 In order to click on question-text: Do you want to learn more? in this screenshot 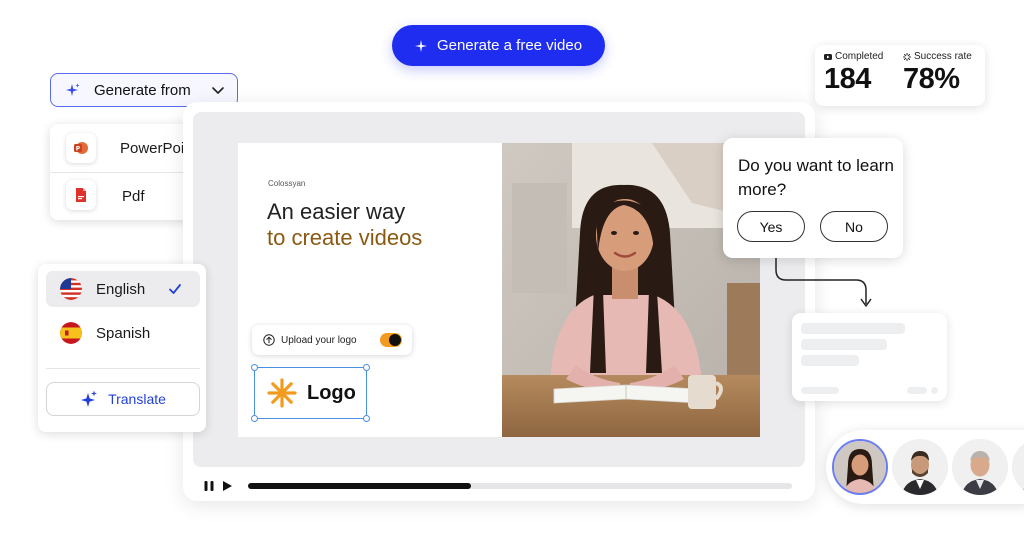, I will do `click(816, 177)`.